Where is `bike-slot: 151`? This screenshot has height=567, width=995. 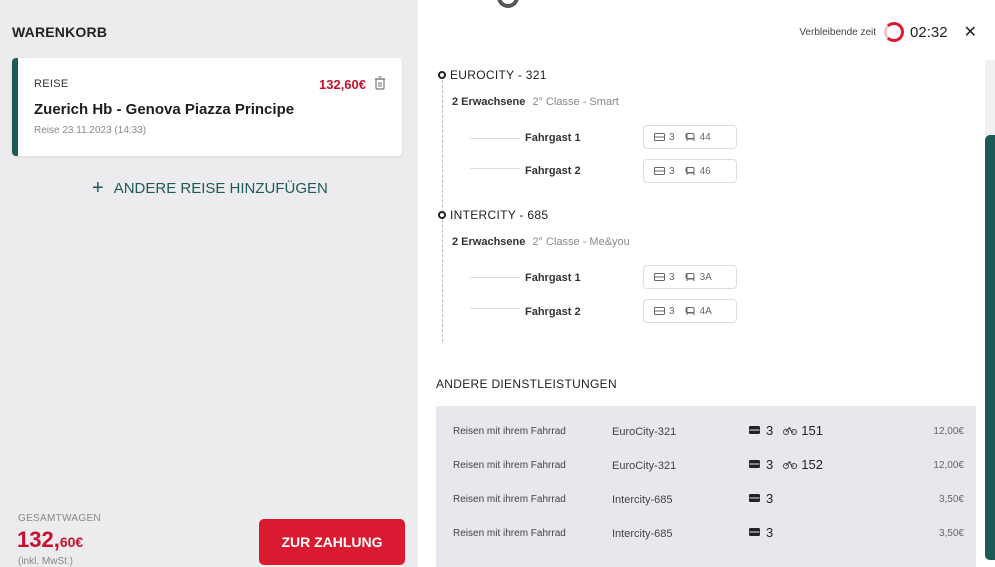
bike-slot: 151 is located at coordinates (803, 430).